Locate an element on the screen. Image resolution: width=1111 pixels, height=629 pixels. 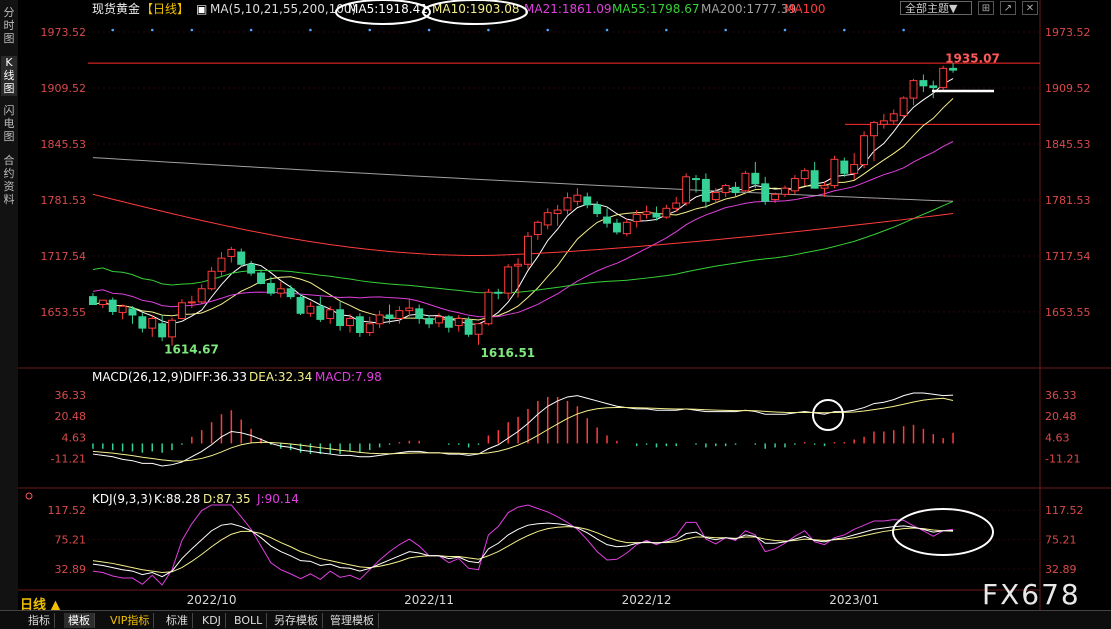
time-axis-label: 2023/01 is located at coordinates (854, 600).